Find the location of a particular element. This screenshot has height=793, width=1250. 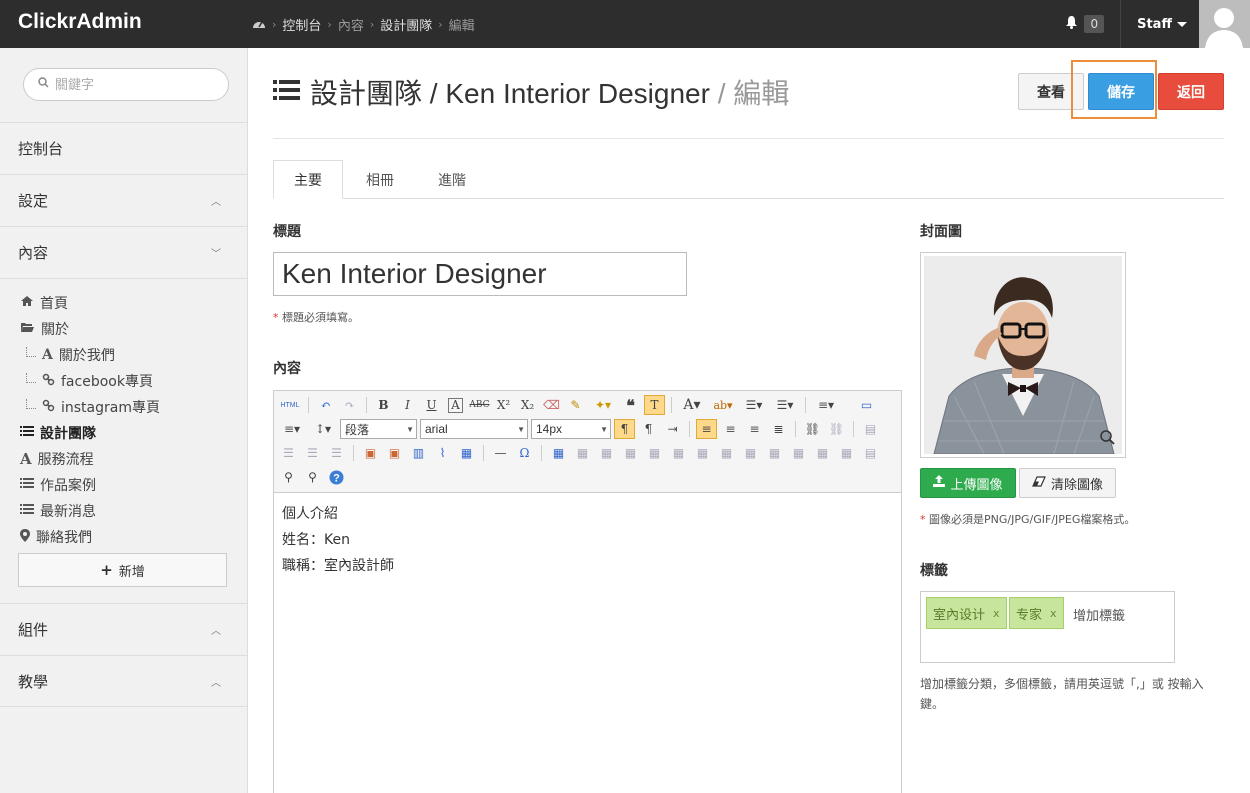

highlight-color-icon: ab▾ is located at coordinates (723, 405).